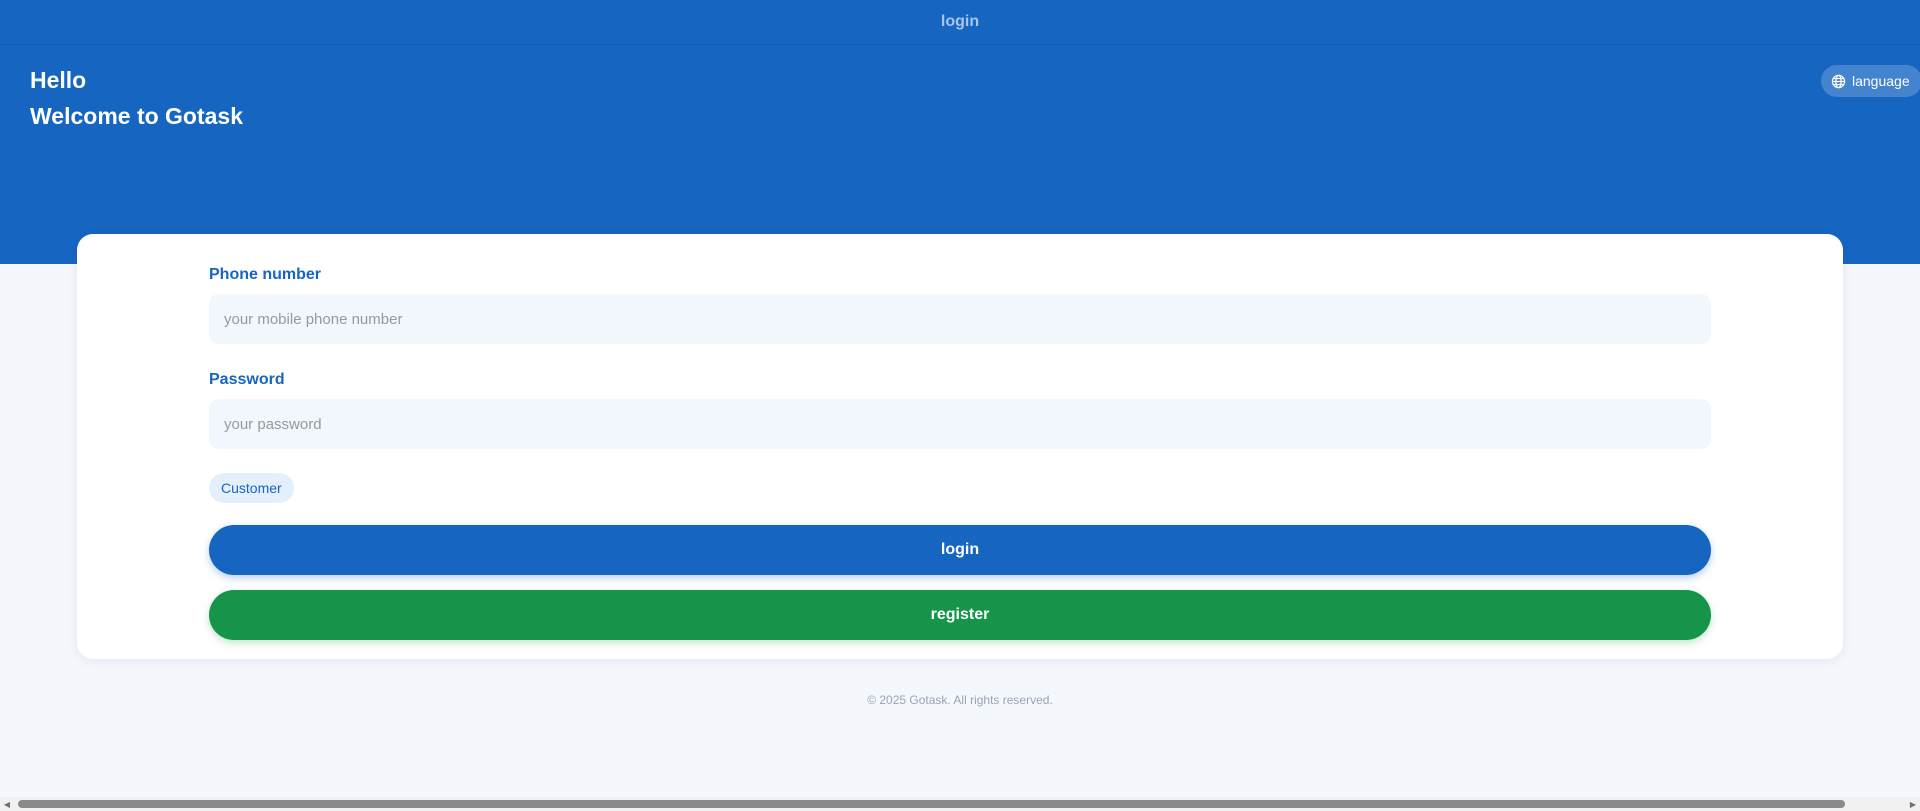 This screenshot has width=1920, height=811. What do you see at coordinates (58, 80) in the screenshot?
I see `hero-greeting: Hello` at bounding box center [58, 80].